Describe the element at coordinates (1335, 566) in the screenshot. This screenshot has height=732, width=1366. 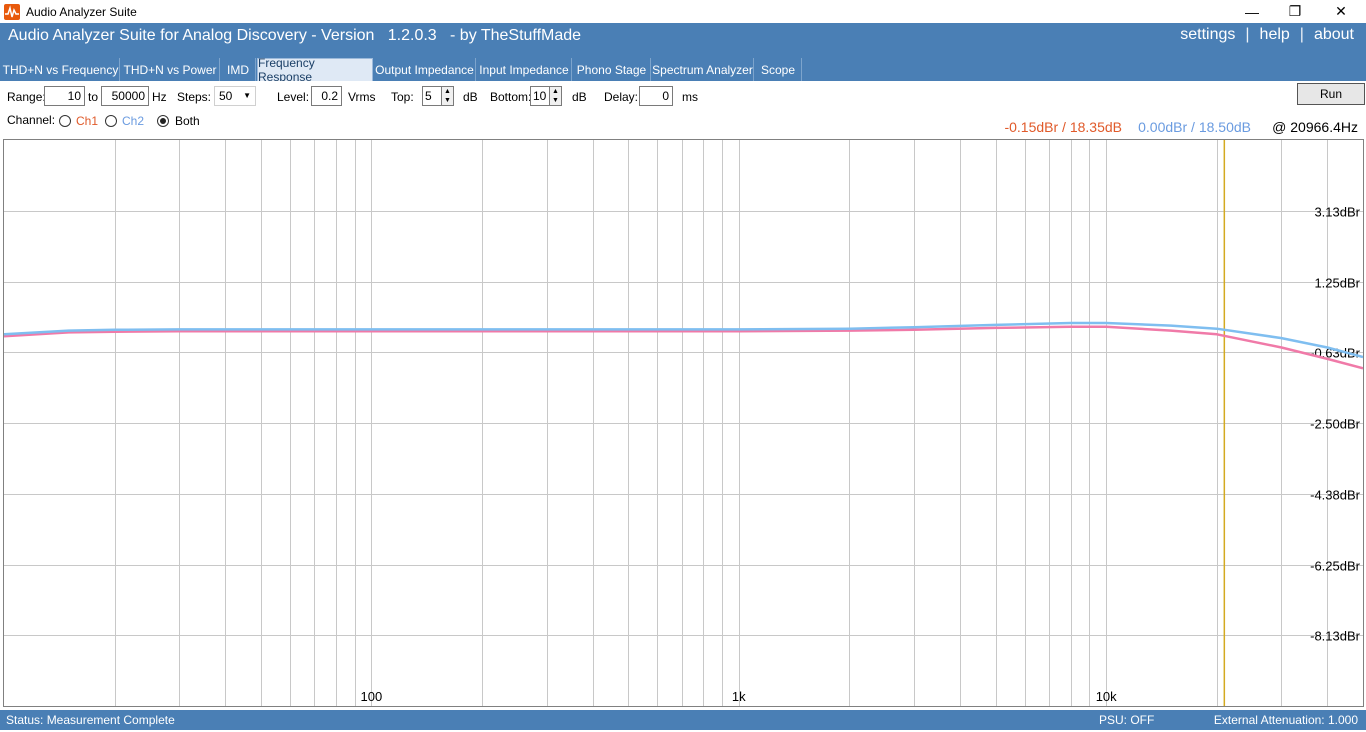
I see `y-tick-label: -6.25dBr` at that location.